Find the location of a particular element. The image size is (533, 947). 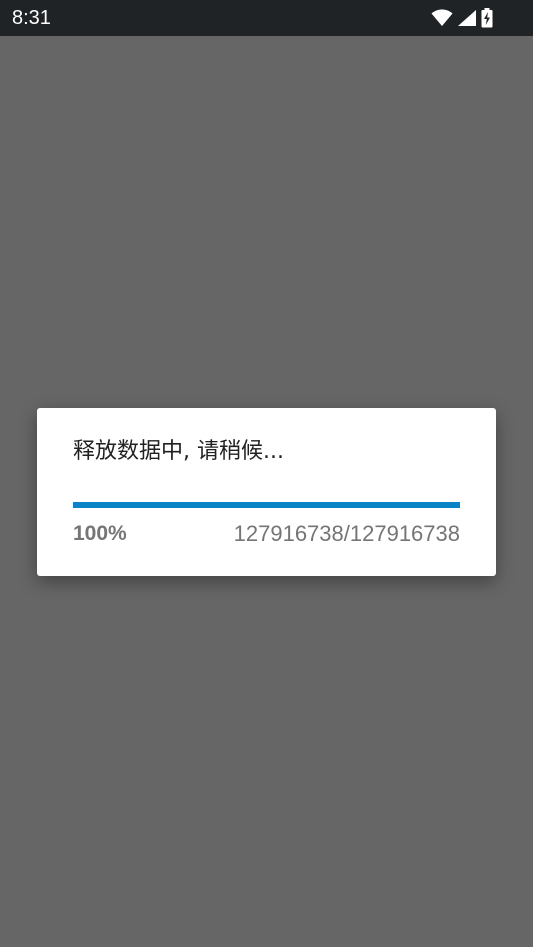

progress-bar-fill is located at coordinates (266, 505).